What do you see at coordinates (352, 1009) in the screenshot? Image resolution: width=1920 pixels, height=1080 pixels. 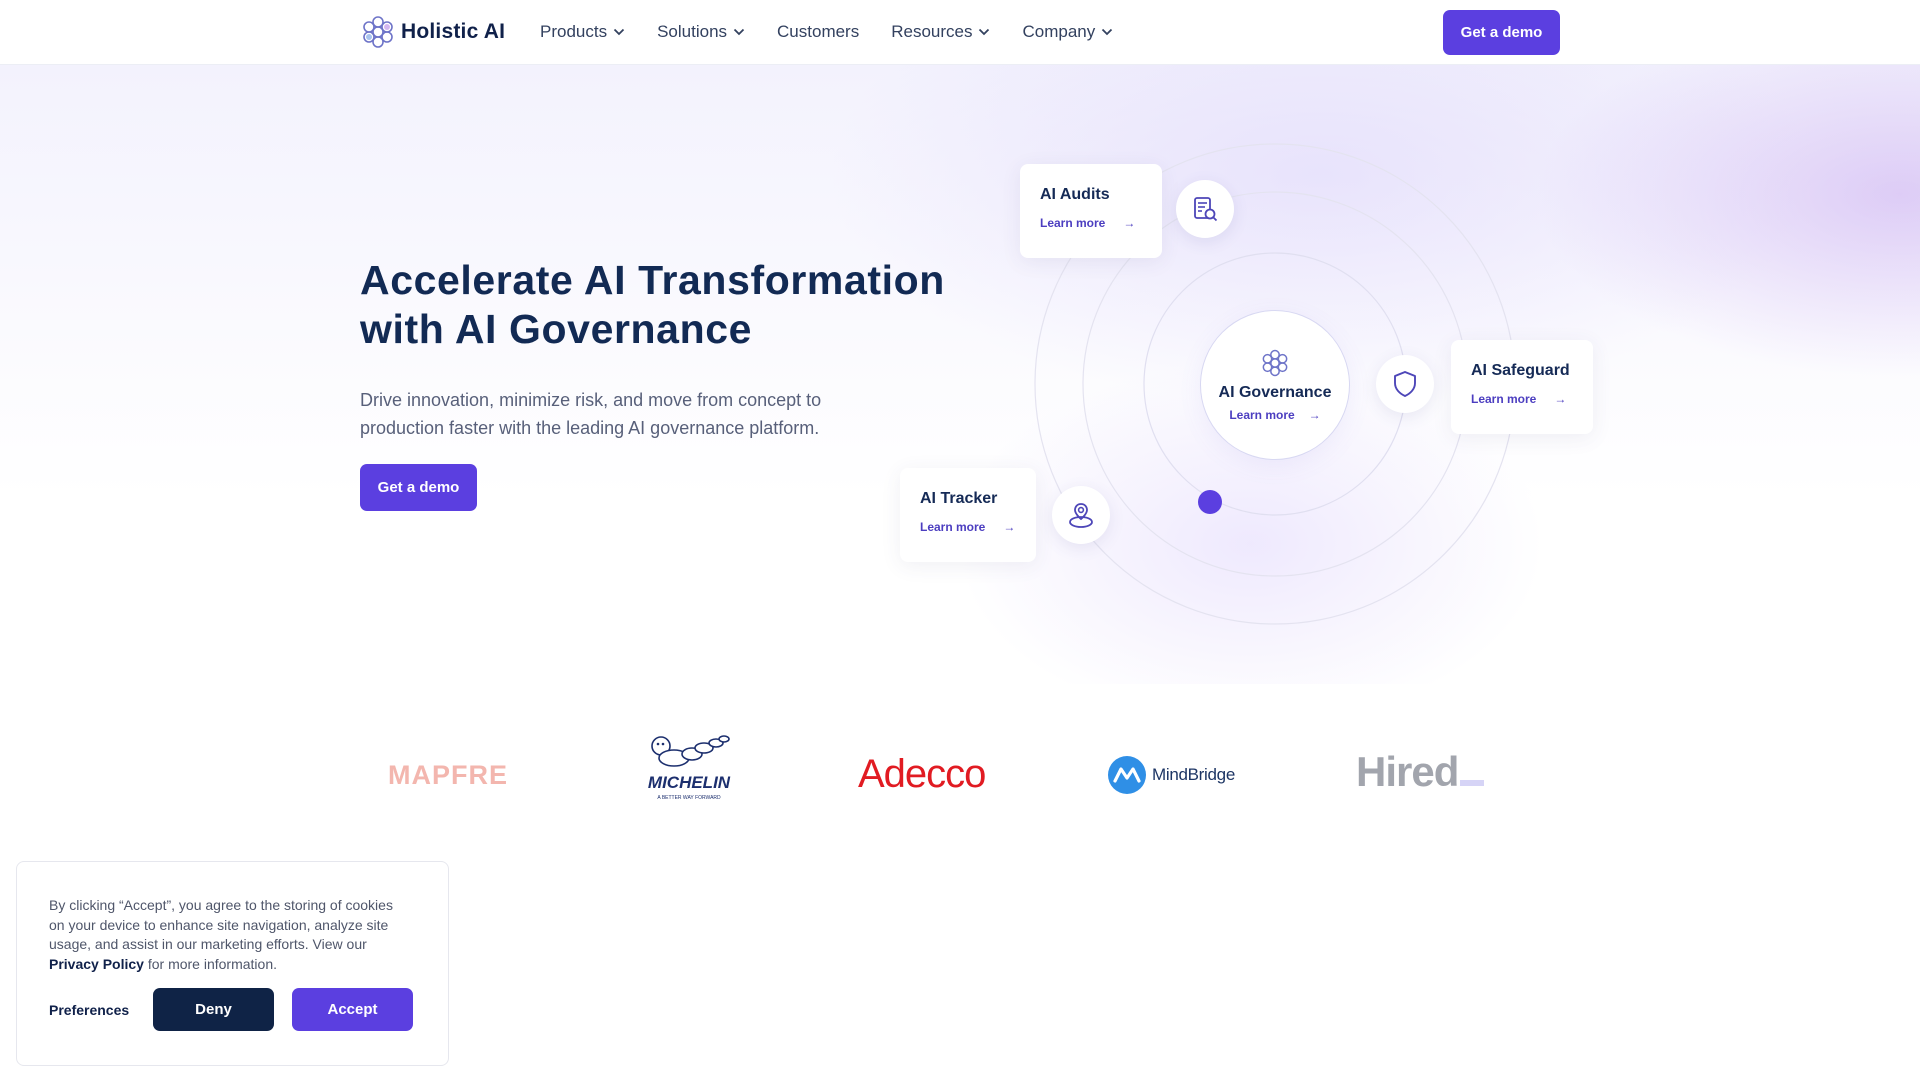 I see `cookie-accept-button: Accept` at bounding box center [352, 1009].